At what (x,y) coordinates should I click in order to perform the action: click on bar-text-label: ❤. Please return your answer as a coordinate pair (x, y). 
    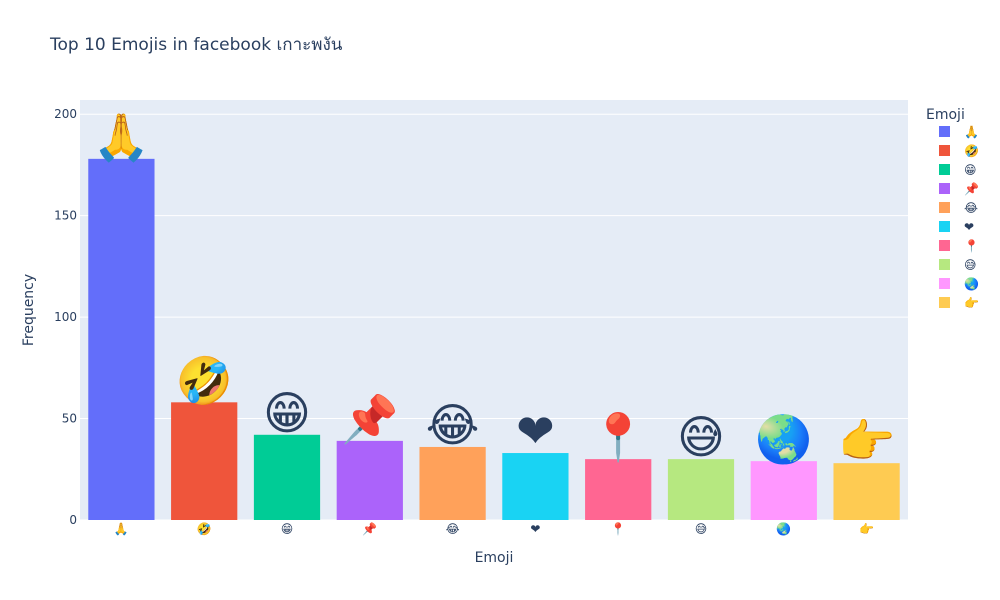
    Looking at the image, I should click on (535, 431).